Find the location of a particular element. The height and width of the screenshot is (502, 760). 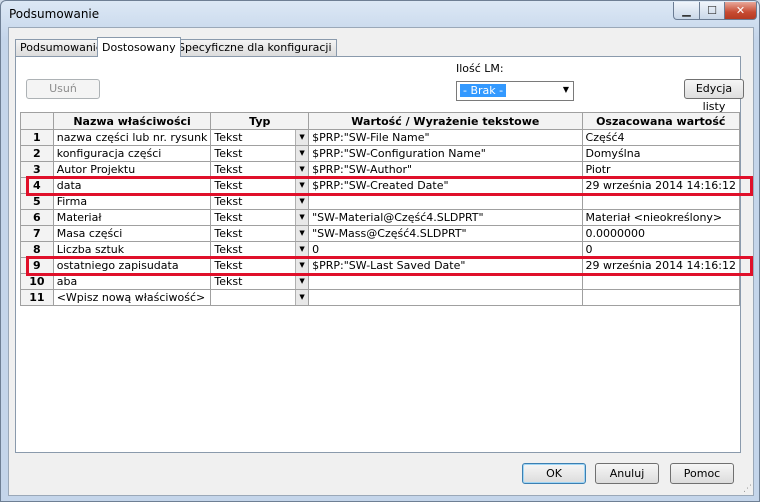

property-name-cell-text: data is located at coordinates (69, 185).